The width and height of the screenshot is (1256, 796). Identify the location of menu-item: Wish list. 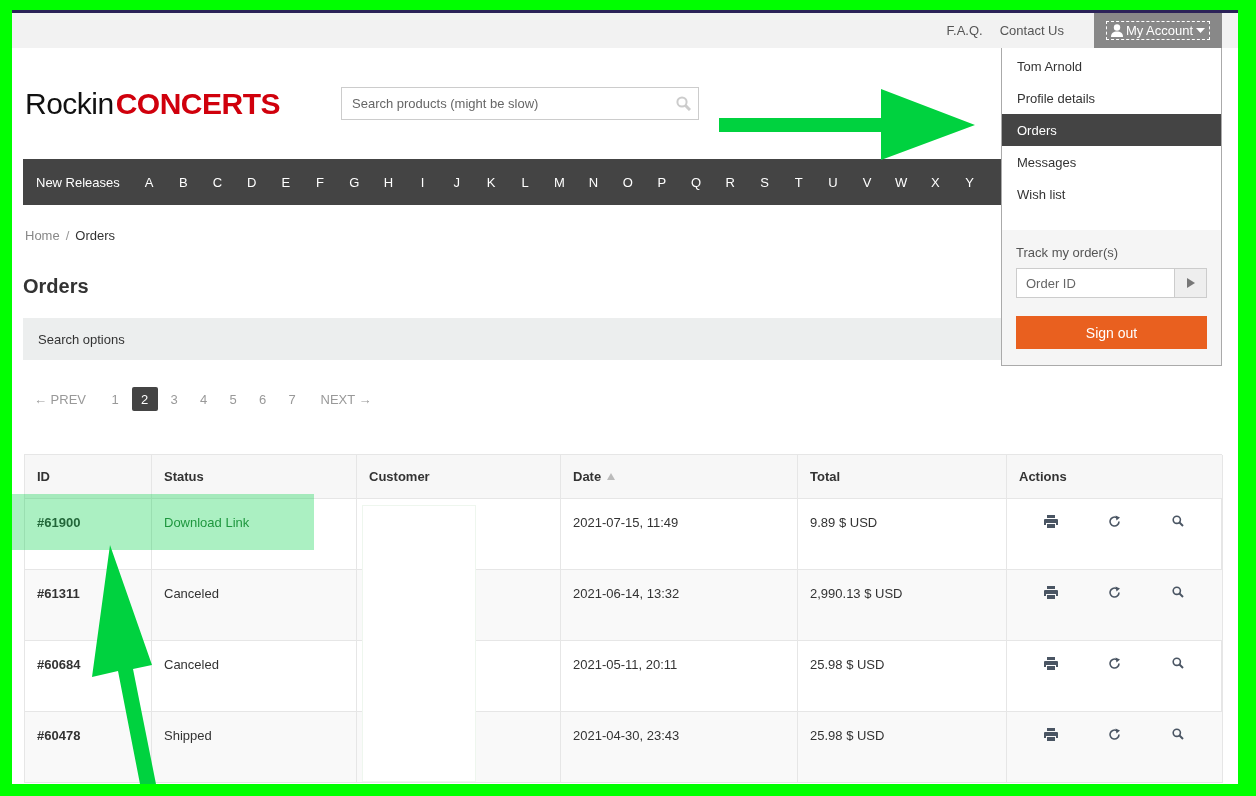
(1111, 194).